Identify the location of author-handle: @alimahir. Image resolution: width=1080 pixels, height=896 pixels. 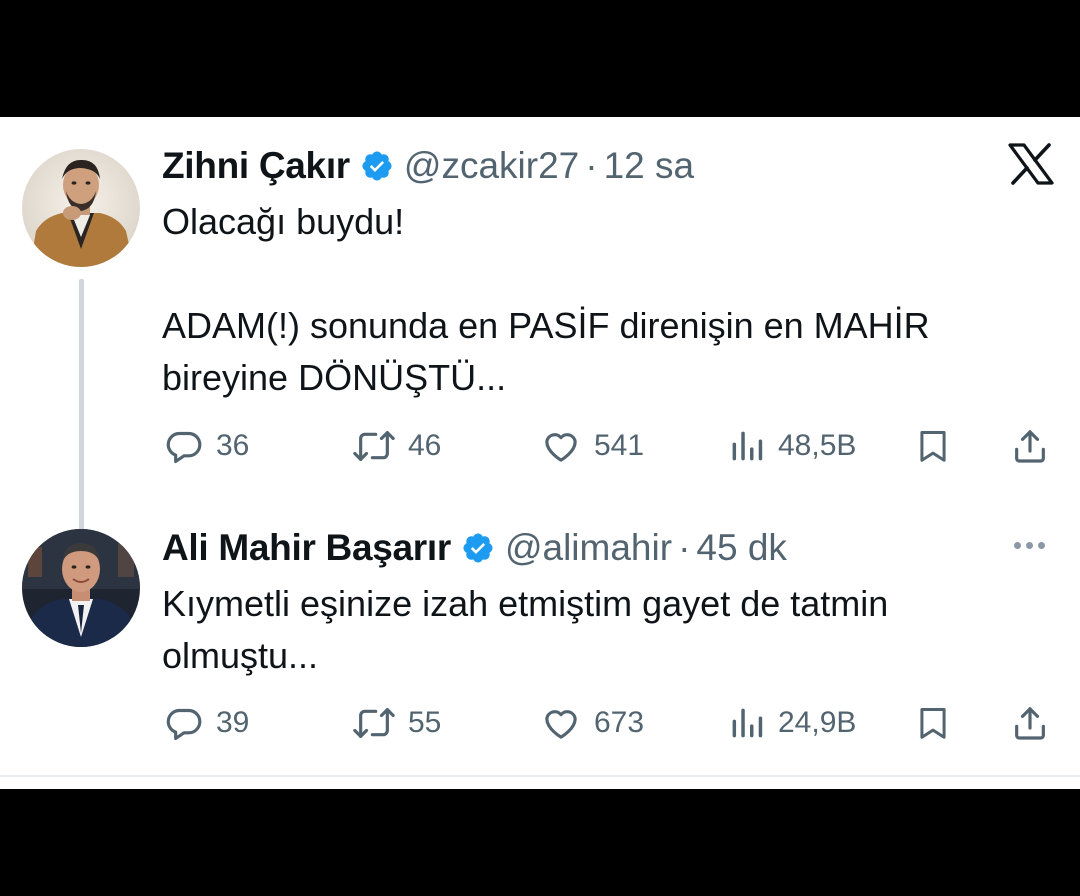
(588, 548).